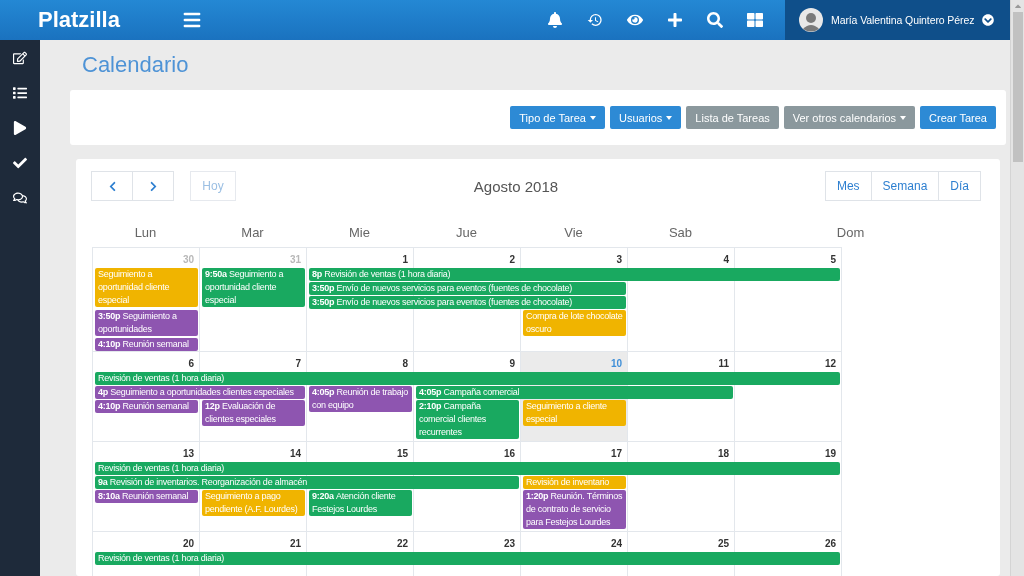 This screenshot has height=576, width=1024. What do you see at coordinates (512, 259) in the screenshot?
I see `day-number: 2` at bounding box center [512, 259].